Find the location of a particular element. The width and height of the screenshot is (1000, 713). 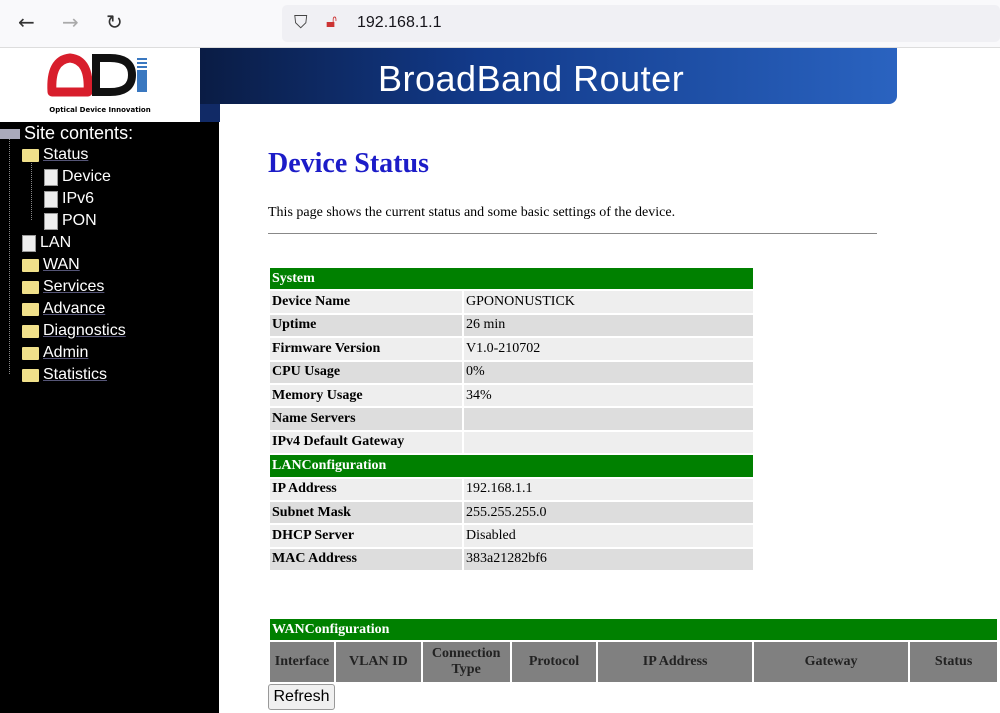

row-value: GPONONUSTICK is located at coordinates (608, 302).